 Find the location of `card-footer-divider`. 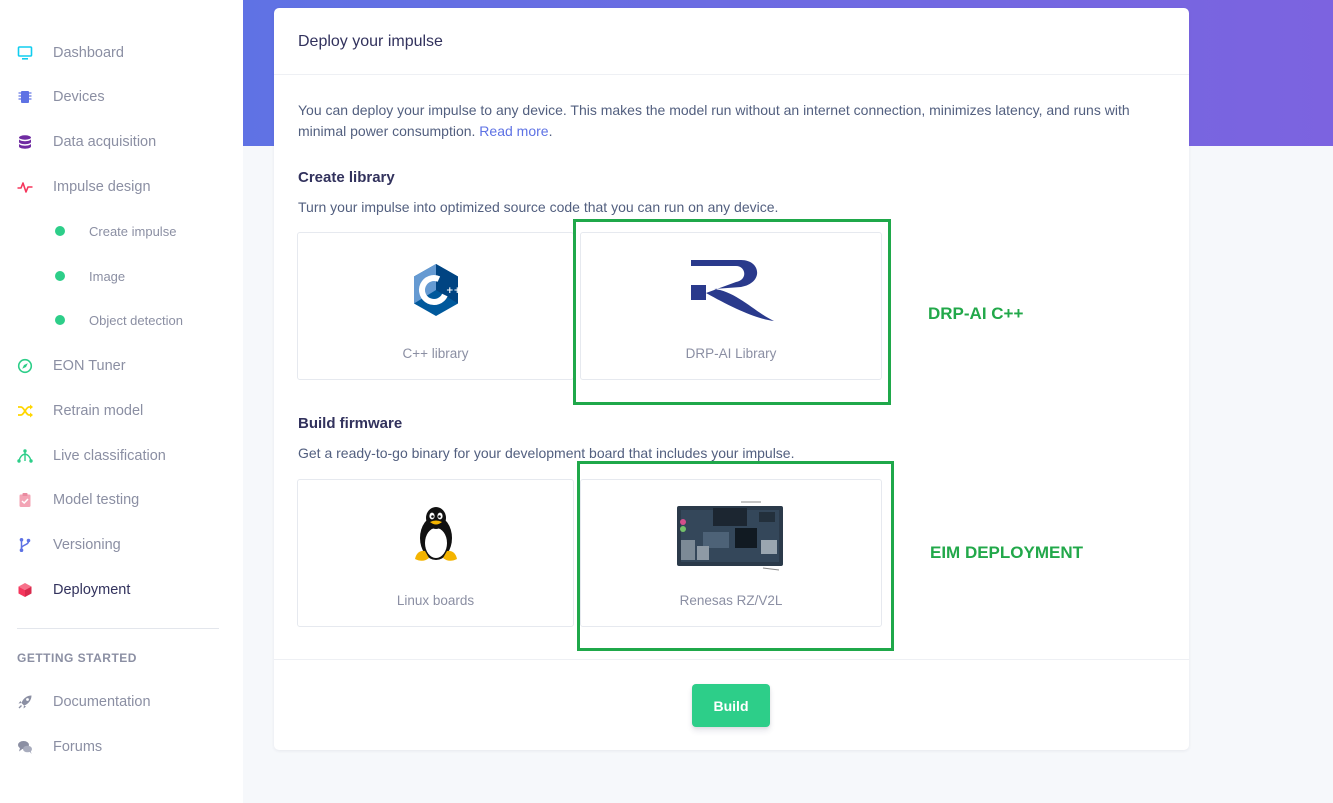

card-footer-divider is located at coordinates (731, 659).